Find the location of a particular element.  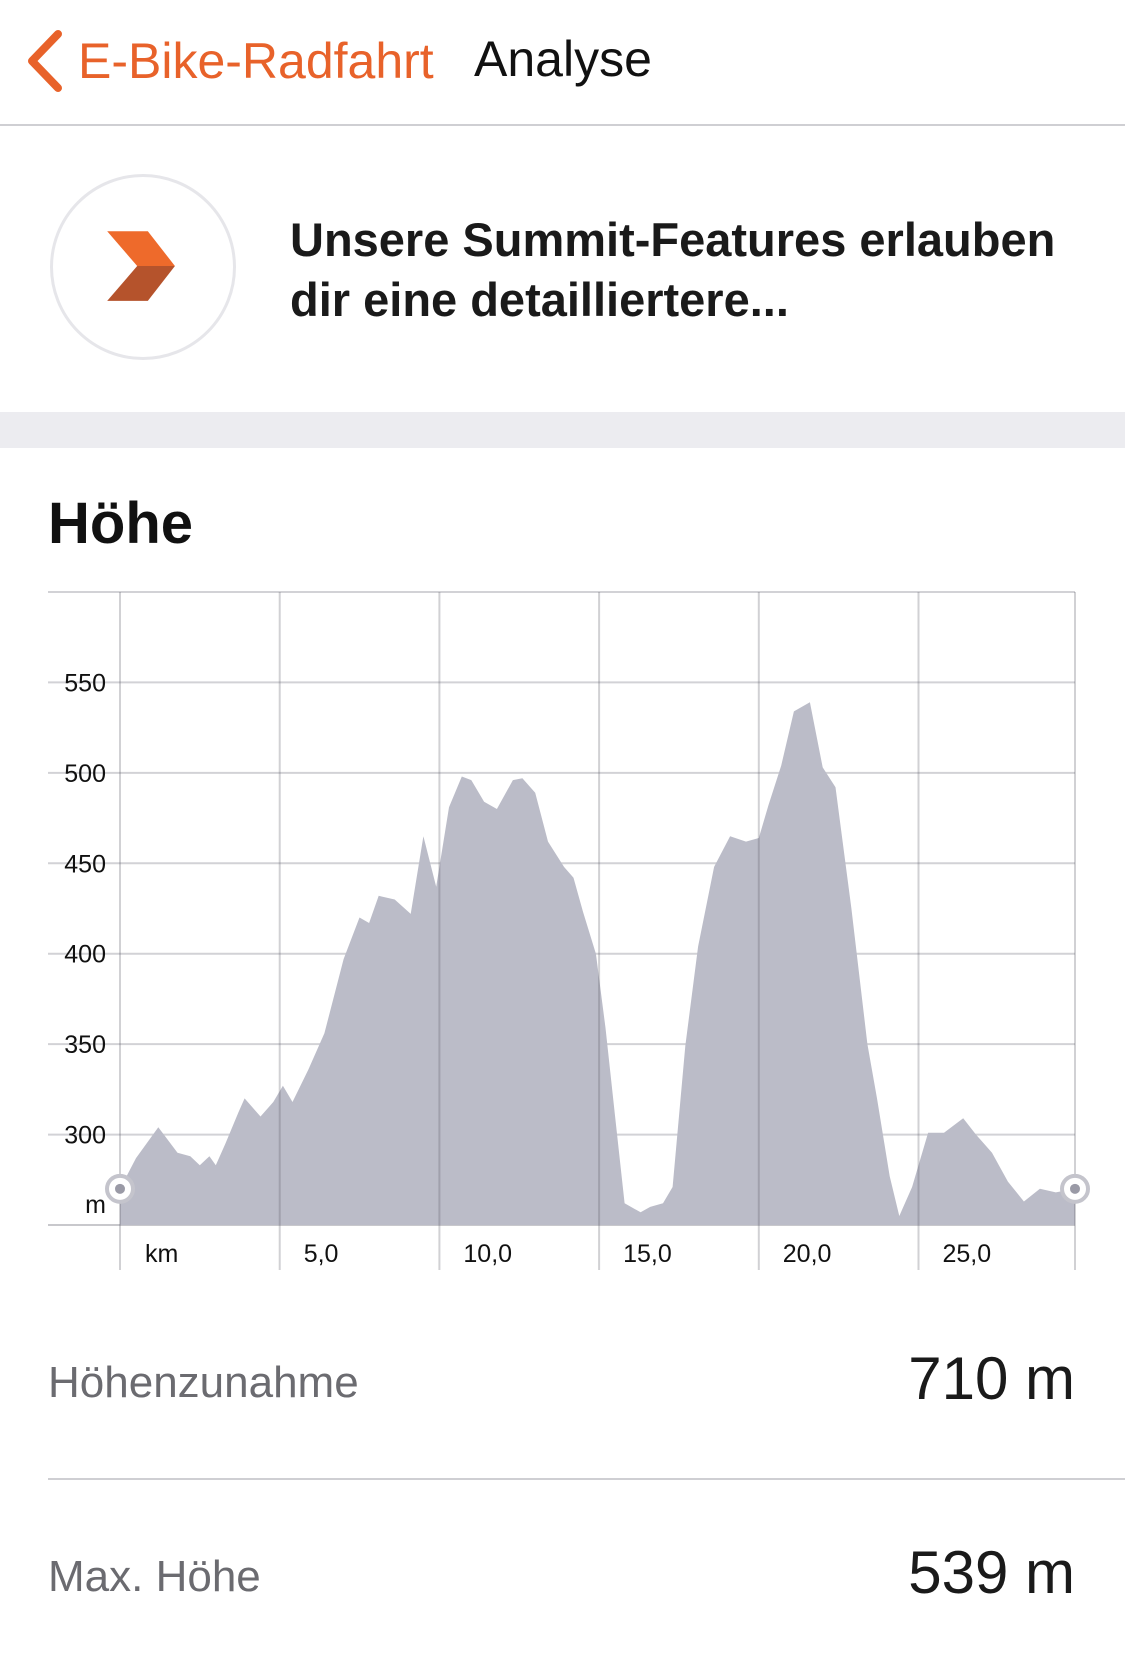

x-unit-label: km is located at coordinates (161, 1254).